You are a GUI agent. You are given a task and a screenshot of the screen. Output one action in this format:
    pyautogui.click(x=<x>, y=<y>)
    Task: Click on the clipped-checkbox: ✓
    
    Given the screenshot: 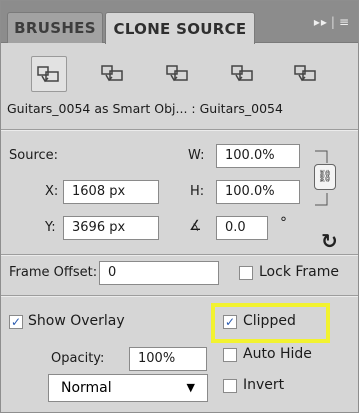 What is the action you would take?
    pyautogui.click(x=230, y=322)
    